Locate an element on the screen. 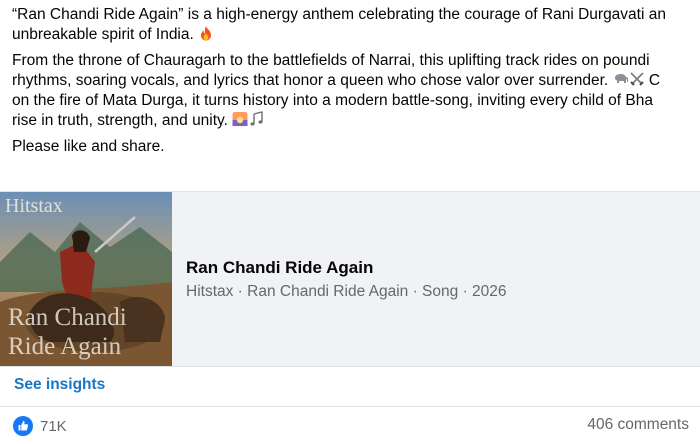 This screenshot has width=700, height=444. post-line-text: rise in truth, strength, and unity. is located at coordinates (120, 120).